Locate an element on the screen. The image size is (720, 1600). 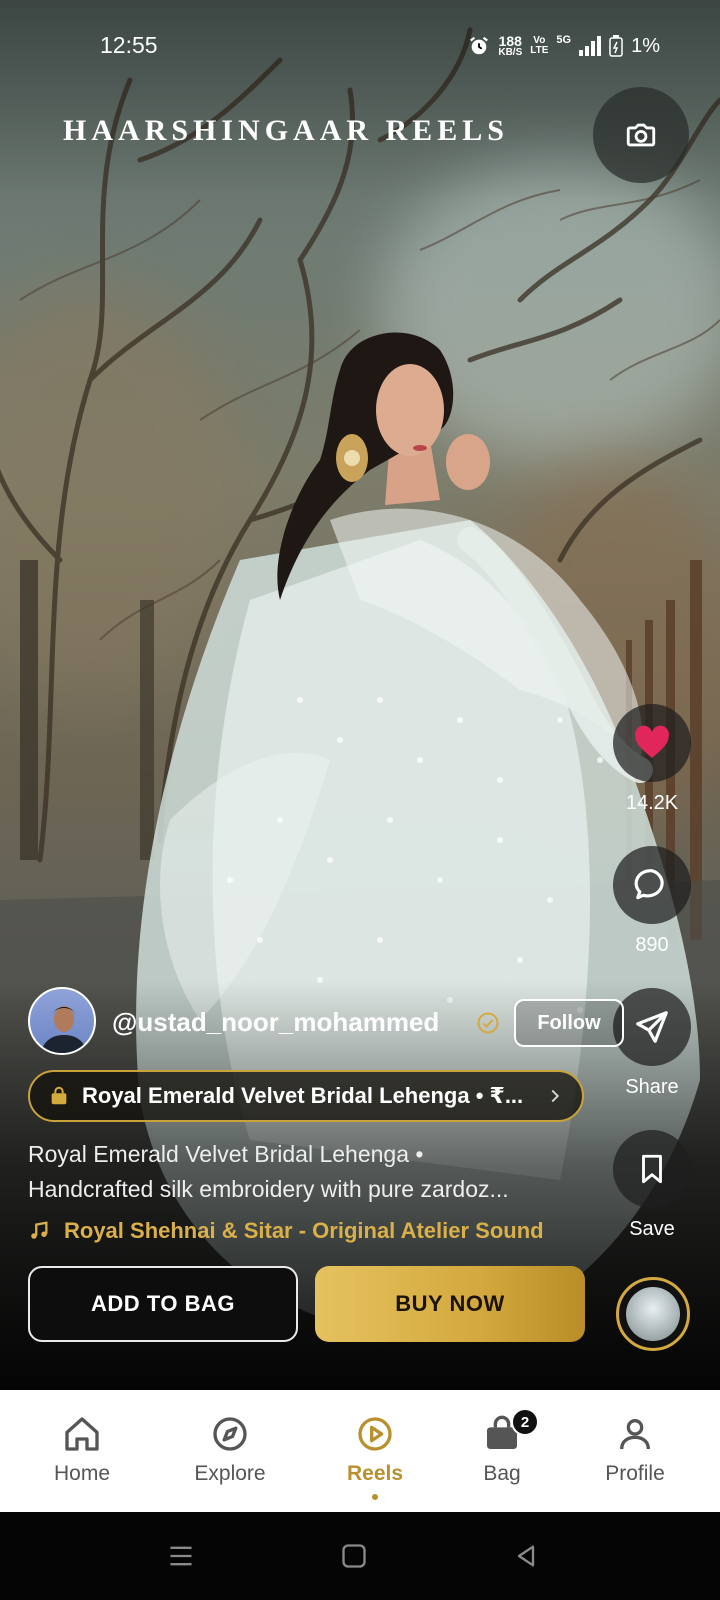
nav-bag-label: Bag is located at coordinates (502, 1473).